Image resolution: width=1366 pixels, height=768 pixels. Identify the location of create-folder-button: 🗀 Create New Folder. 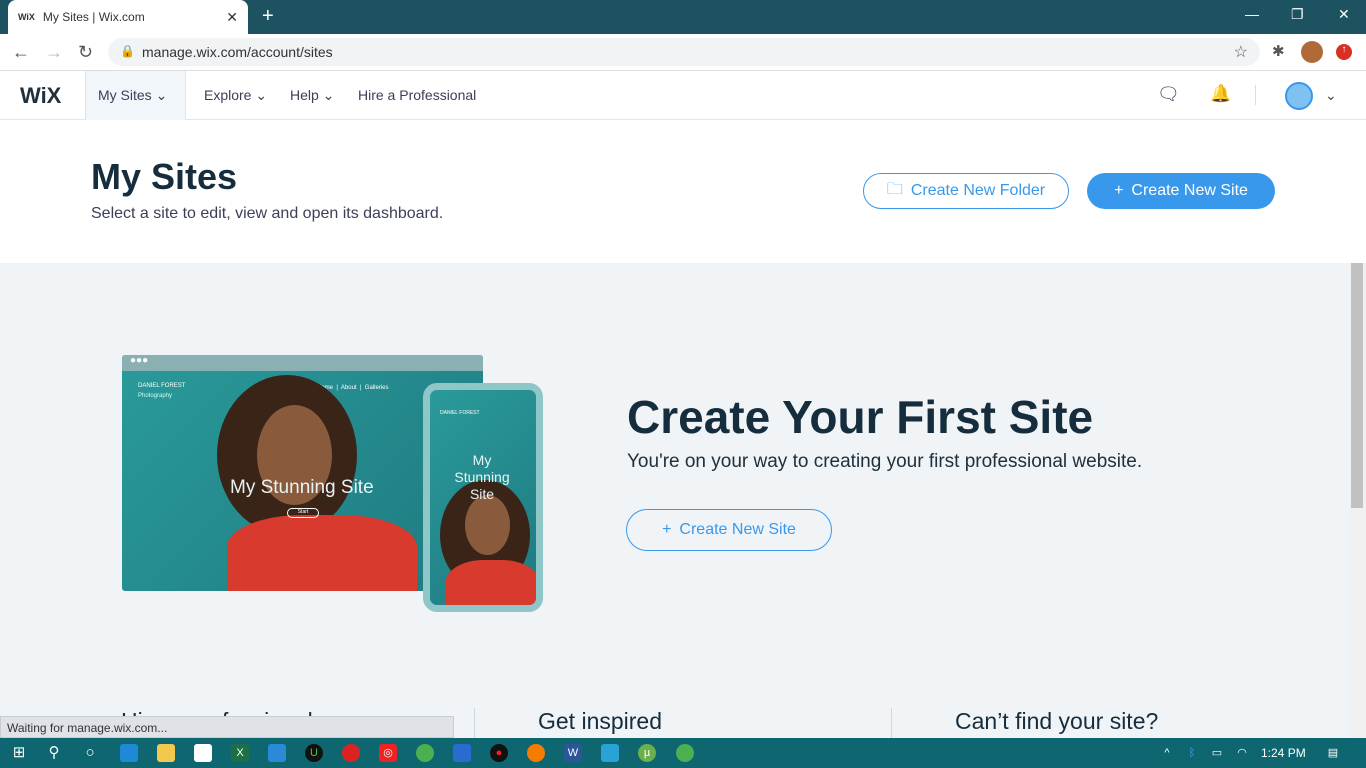
(966, 191).